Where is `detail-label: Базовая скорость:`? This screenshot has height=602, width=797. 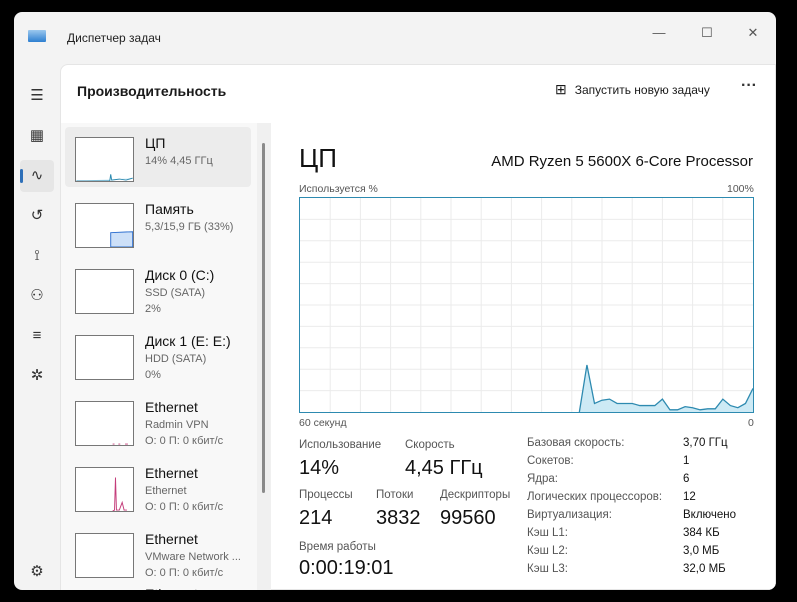 detail-label: Базовая скорость: is located at coordinates (576, 443).